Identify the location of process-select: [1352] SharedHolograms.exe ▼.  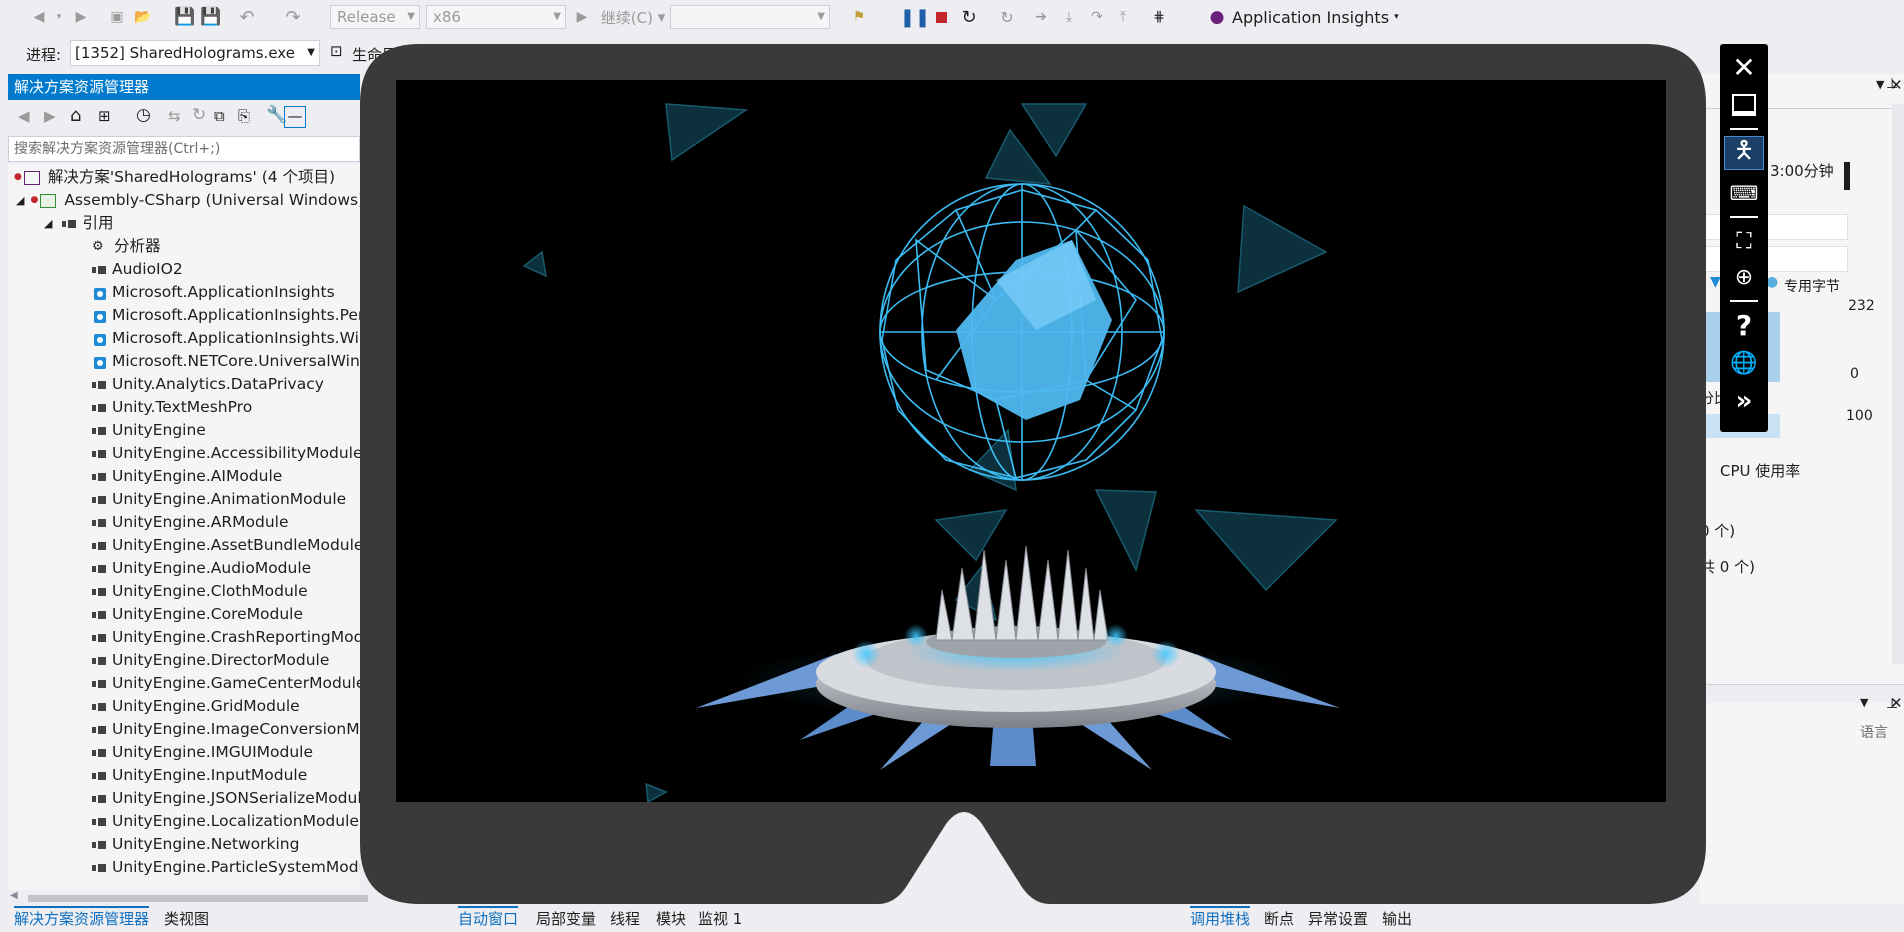
(195, 53).